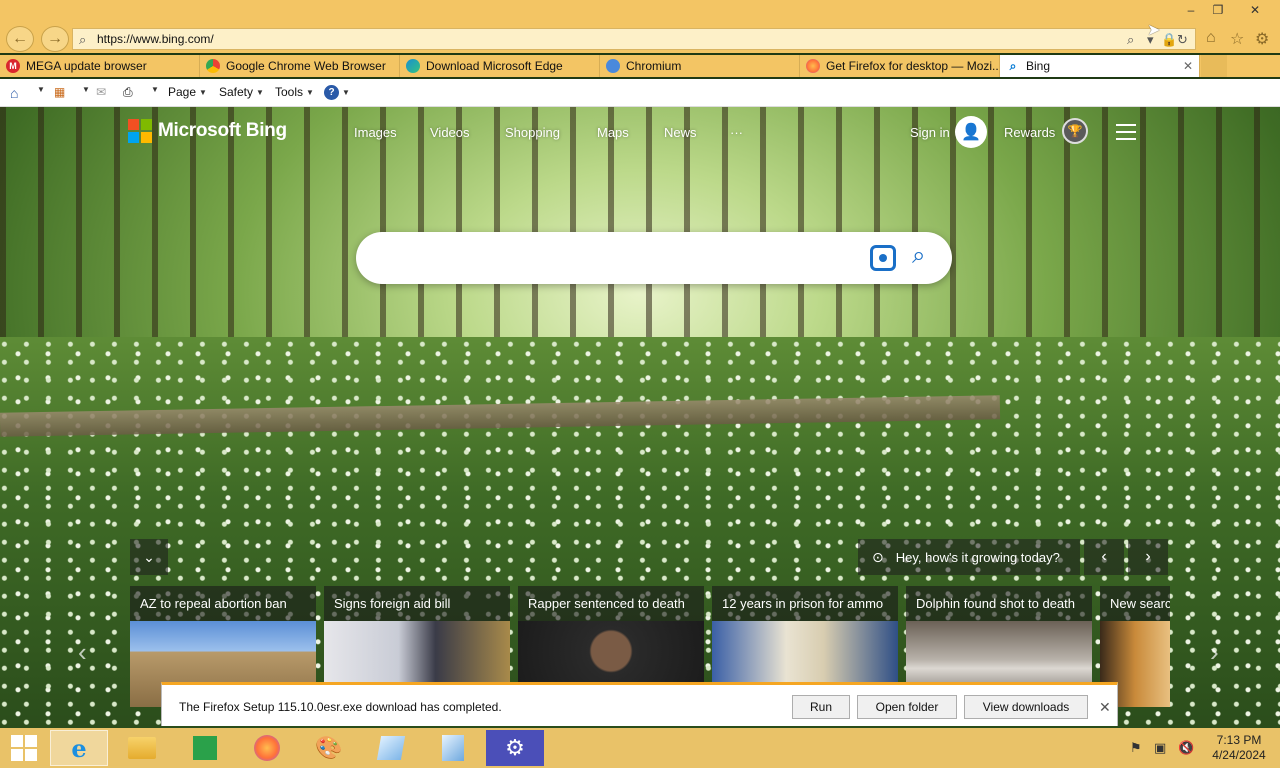 The width and height of the screenshot is (1280, 768). I want to click on print-icon: ⎙, so click(128, 92).